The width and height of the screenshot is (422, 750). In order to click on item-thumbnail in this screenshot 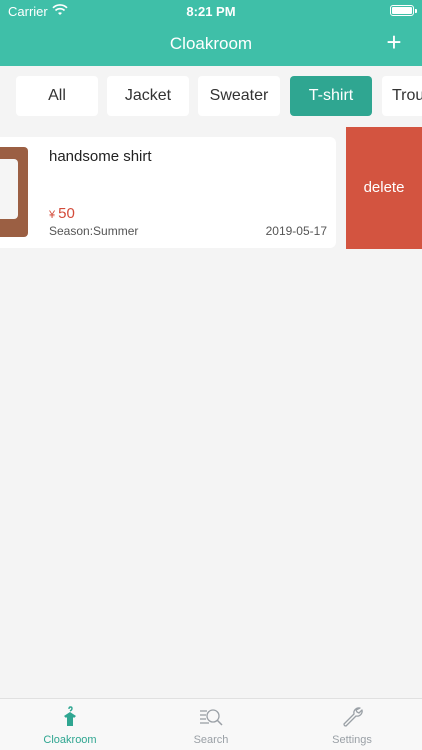, I will do `click(14, 192)`.